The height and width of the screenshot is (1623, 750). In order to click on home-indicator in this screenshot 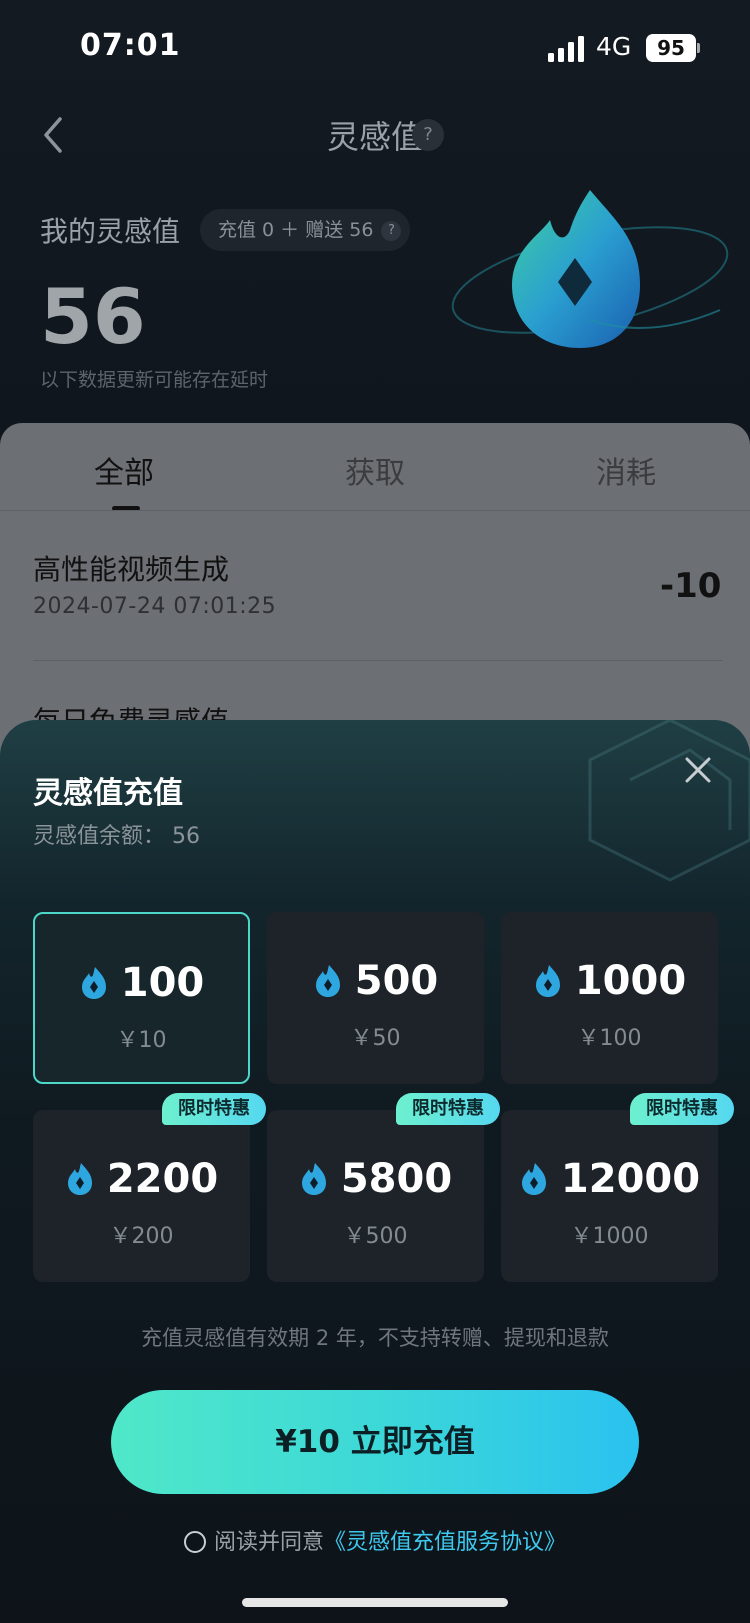, I will do `click(375, 1602)`.